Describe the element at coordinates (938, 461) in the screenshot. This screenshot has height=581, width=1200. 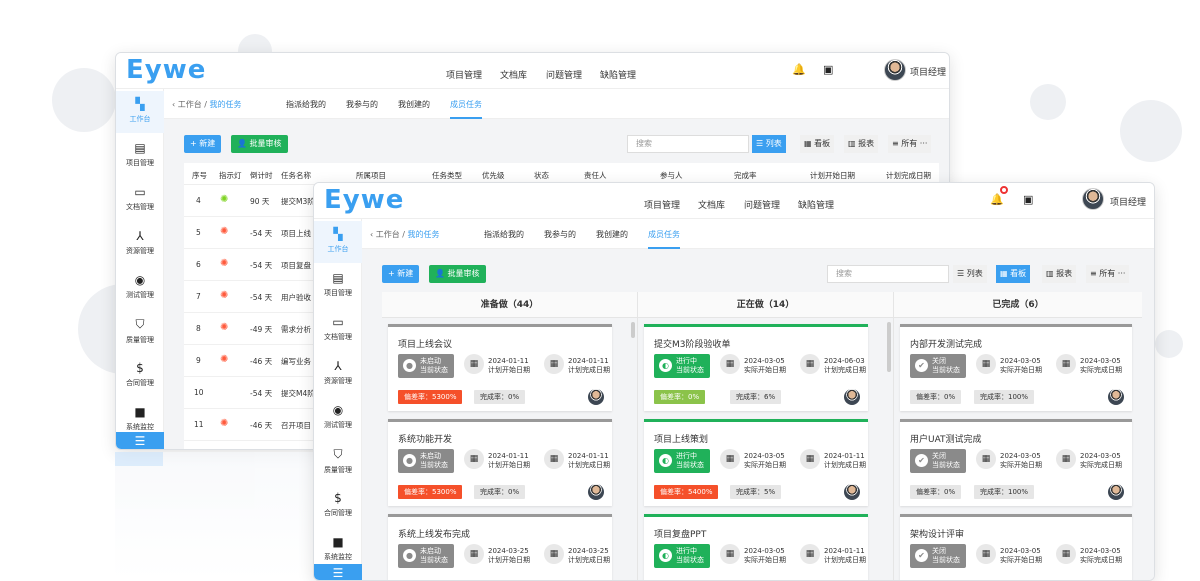
I see `status-badge: ✔ 关闭 当前状态` at that location.